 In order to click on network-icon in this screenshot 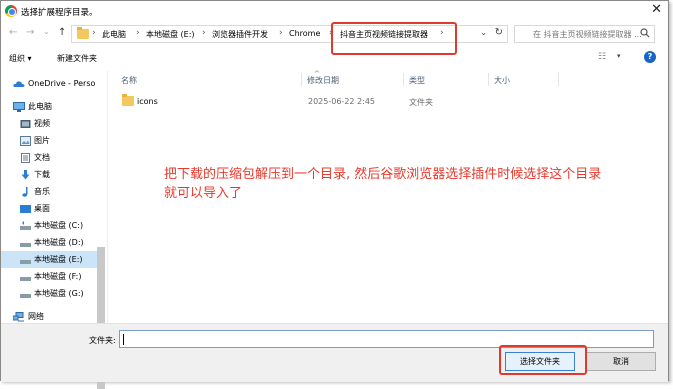, I will do `click(18, 316)`.